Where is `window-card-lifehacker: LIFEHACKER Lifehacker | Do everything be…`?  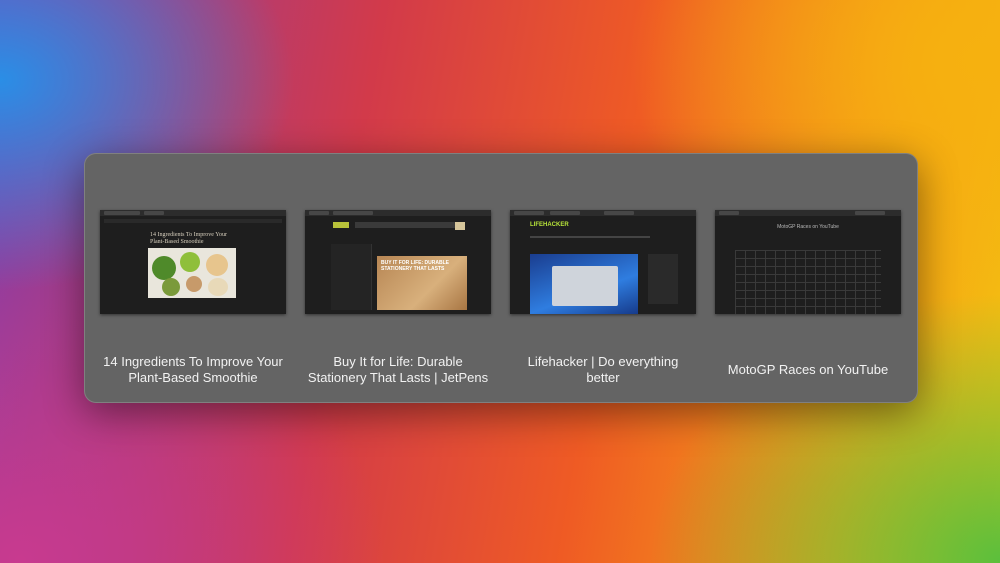 window-card-lifehacker: LIFEHACKER Lifehacker | Do everything be… is located at coordinates (603, 298).